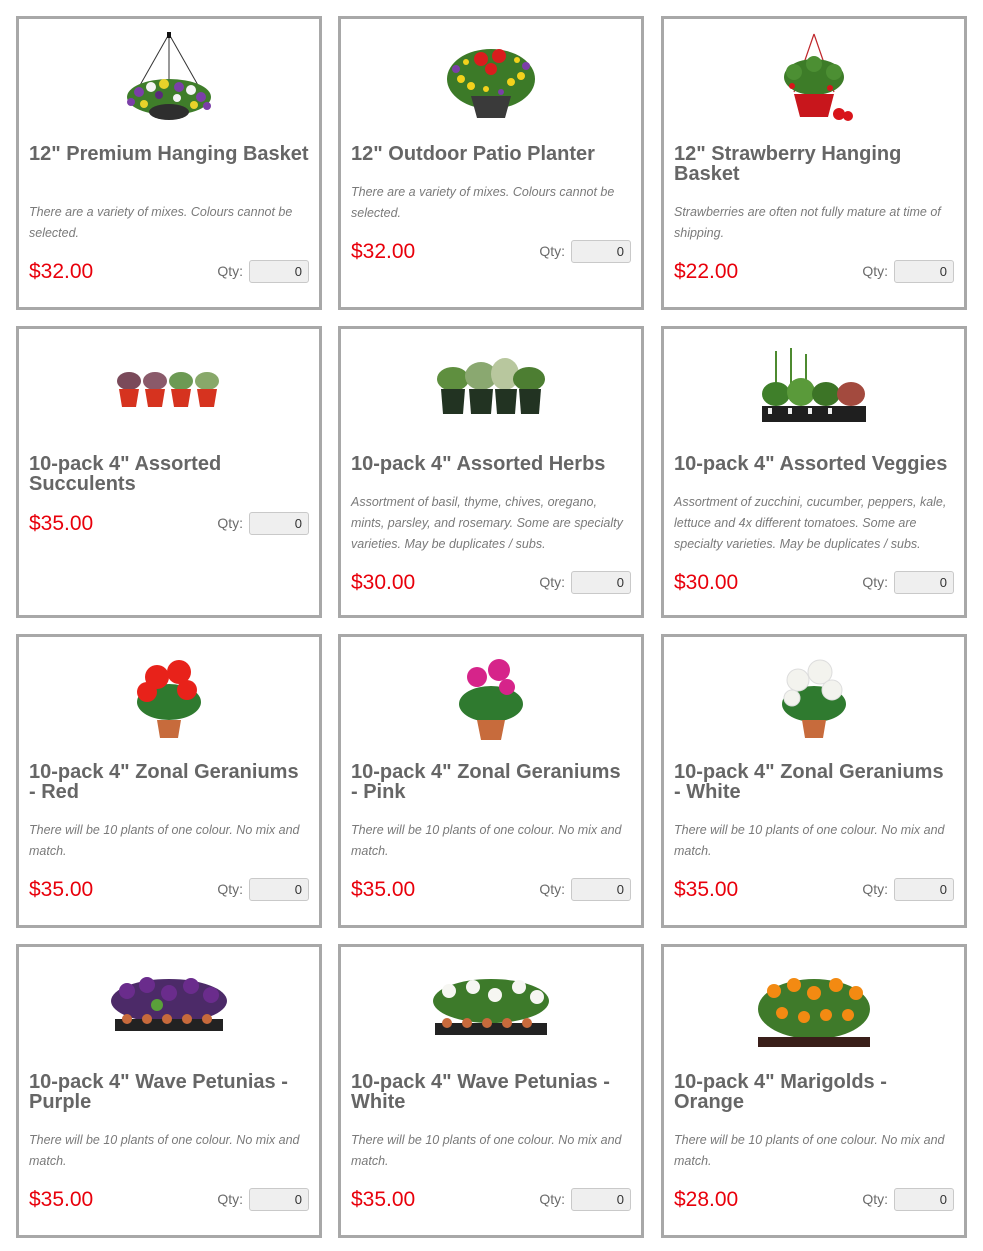 The width and height of the screenshot is (983, 1251). I want to click on product-title: 10-pack 4" Wave Petunias - Purple, so click(169, 1092).